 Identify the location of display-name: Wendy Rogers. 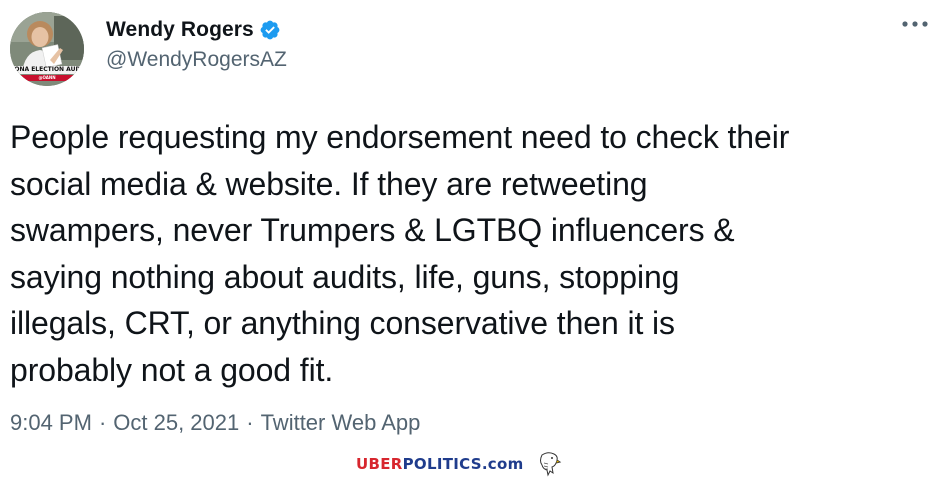
(180, 30).